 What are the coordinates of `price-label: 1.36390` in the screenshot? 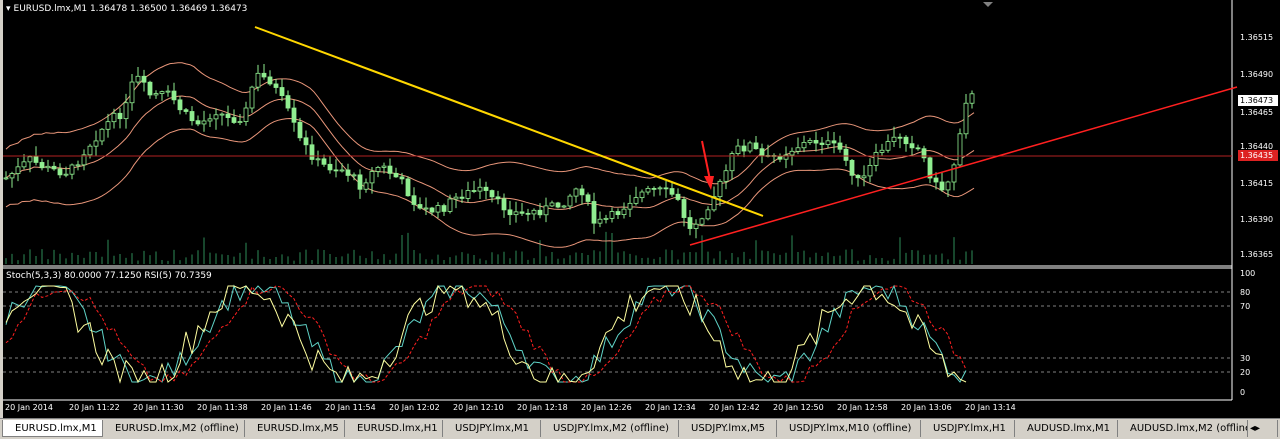 It's located at (1257, 219).